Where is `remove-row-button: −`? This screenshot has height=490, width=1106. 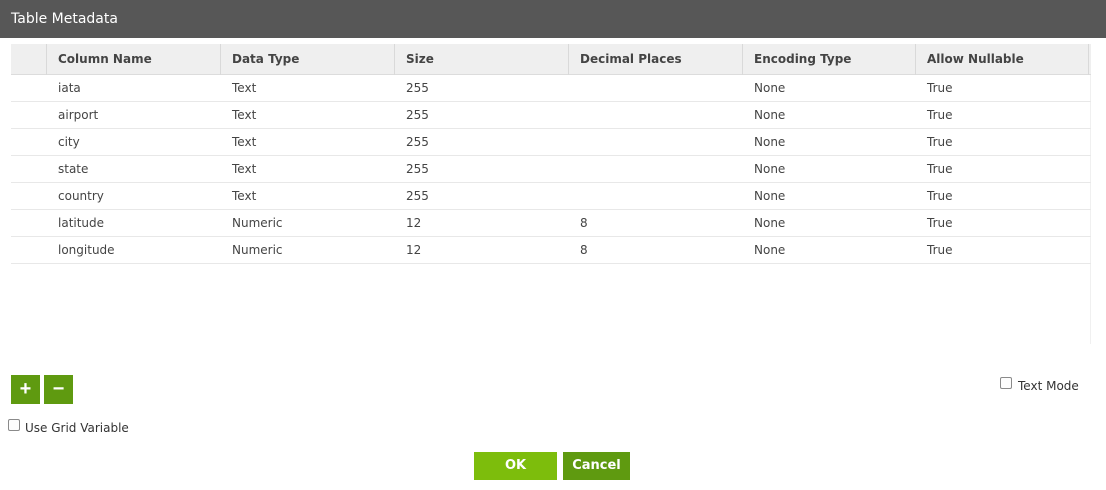
remove-row-button: − is located at coordinates (58, 389).